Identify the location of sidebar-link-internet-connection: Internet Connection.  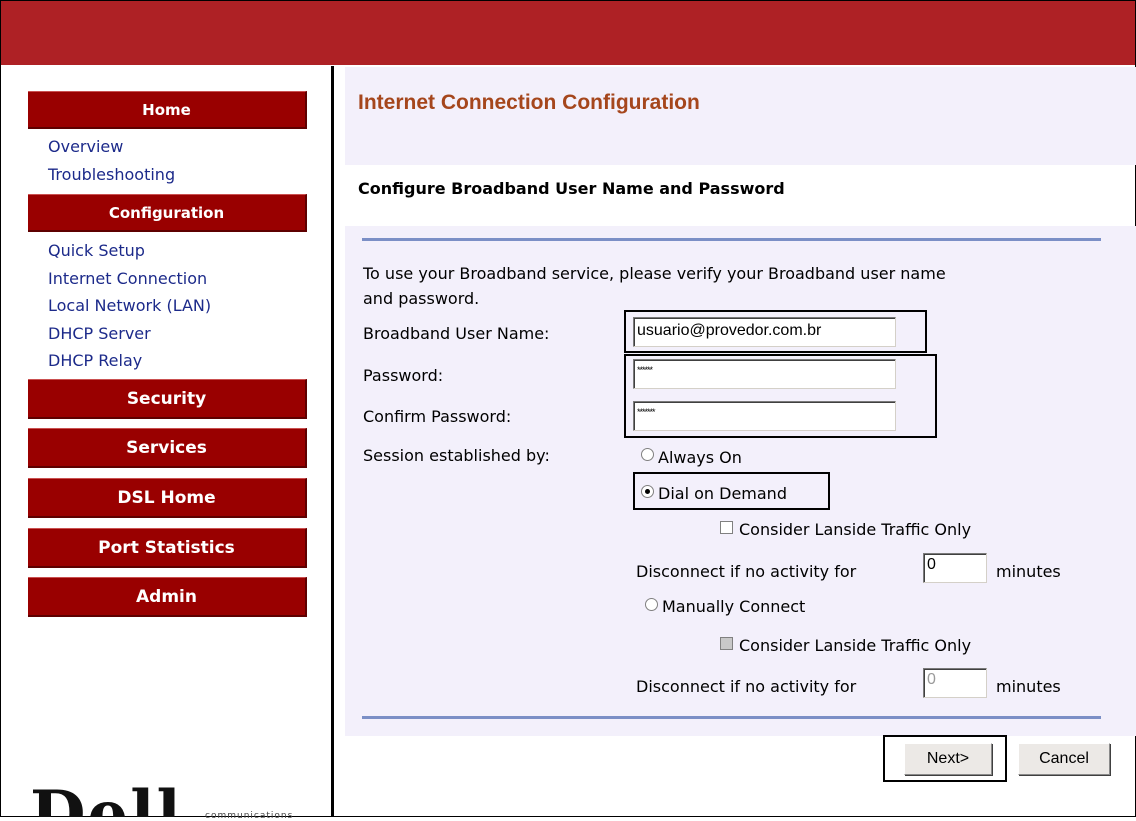
(127, 279).